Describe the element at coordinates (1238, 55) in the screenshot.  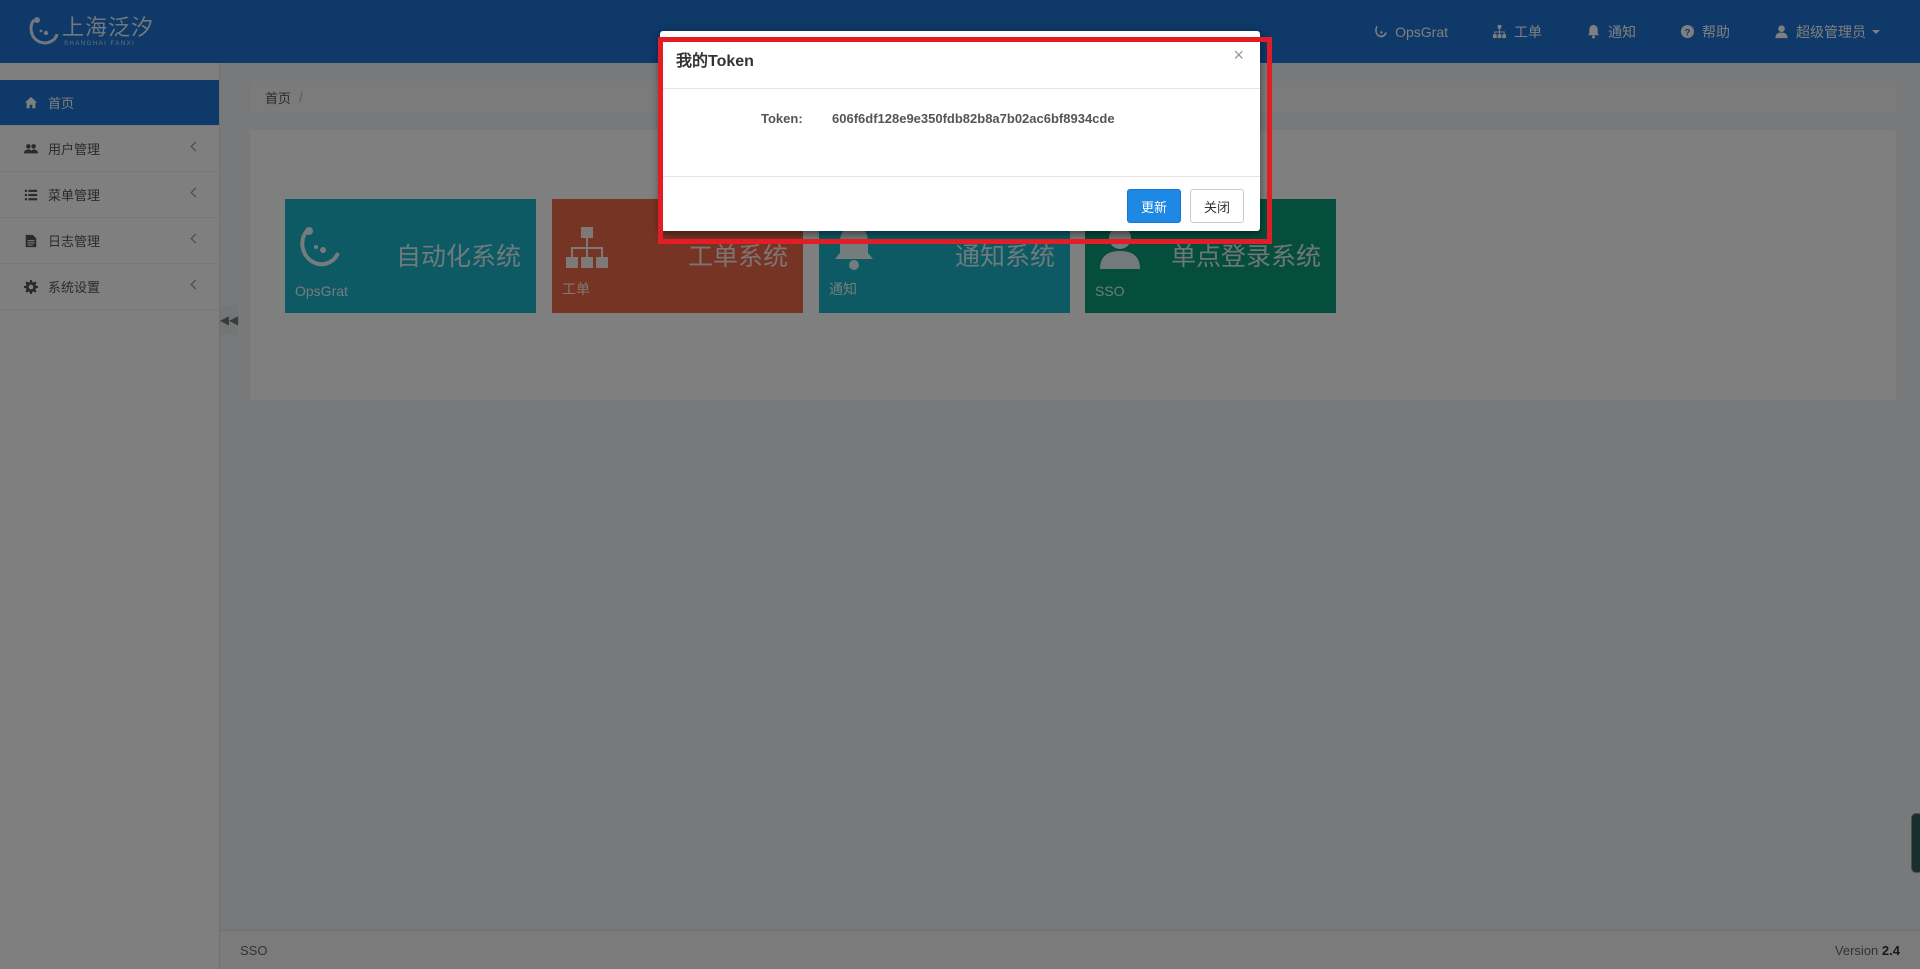
I see `close-icon: ×` at that location.